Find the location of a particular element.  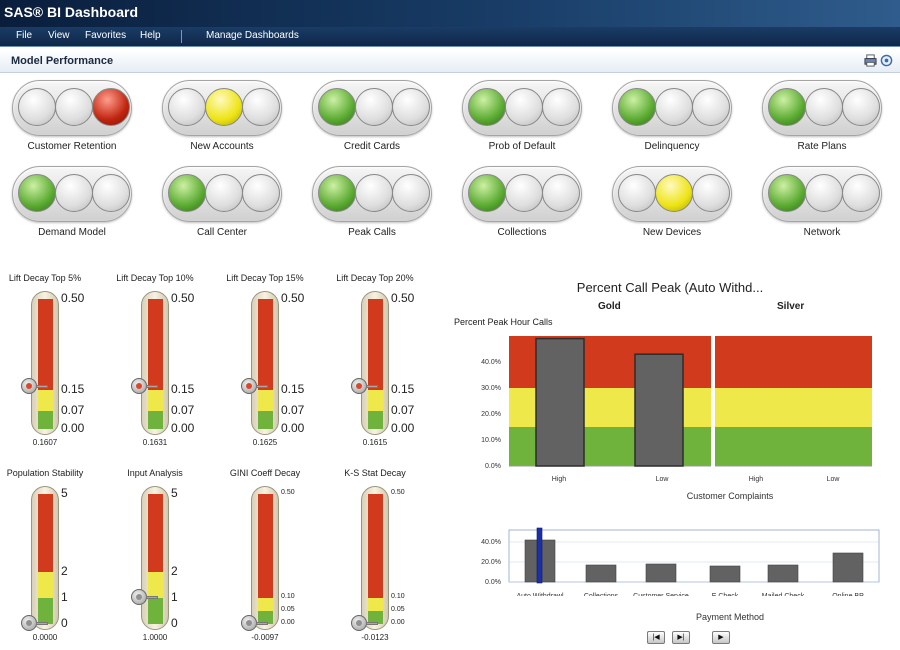

time-slider-handle is located at coordinates (539, 555).